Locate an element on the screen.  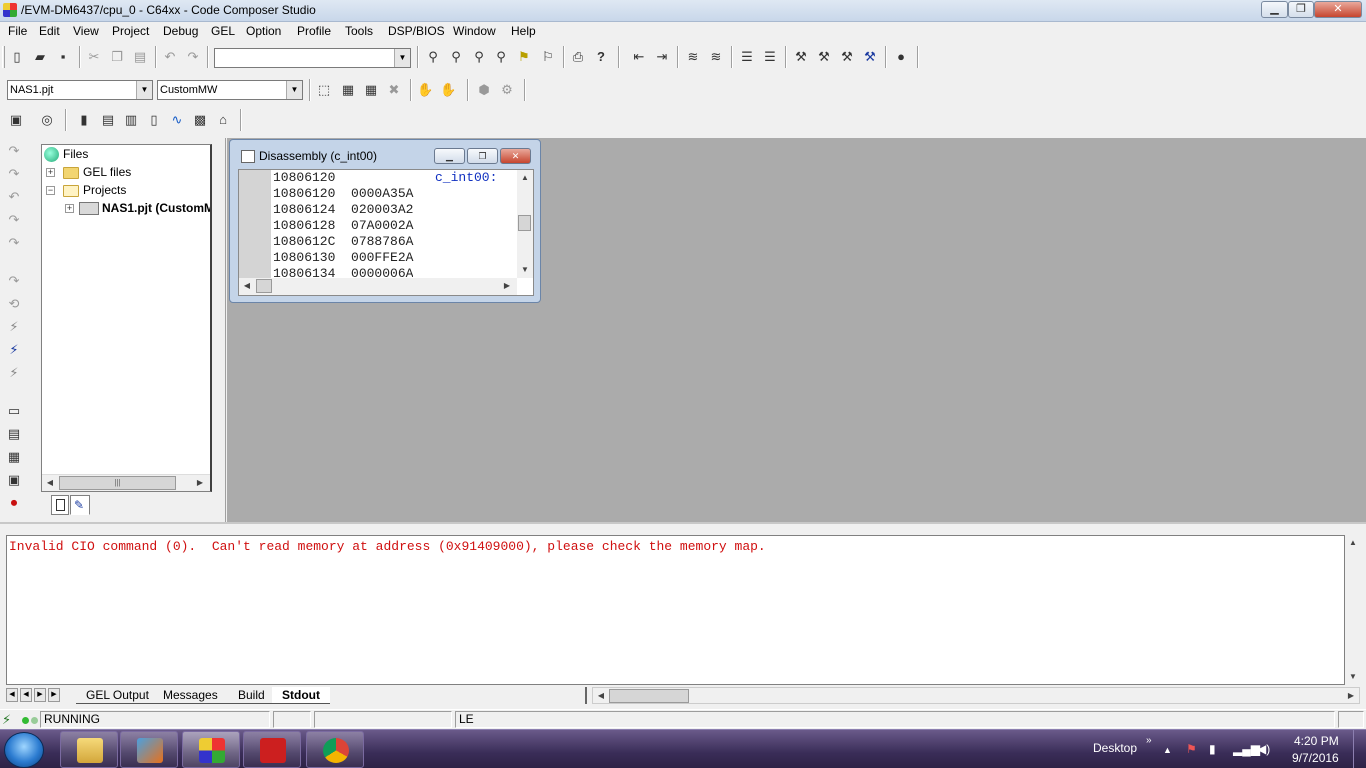
stop-icon: ⬢ is located at coordinates (484, 90).